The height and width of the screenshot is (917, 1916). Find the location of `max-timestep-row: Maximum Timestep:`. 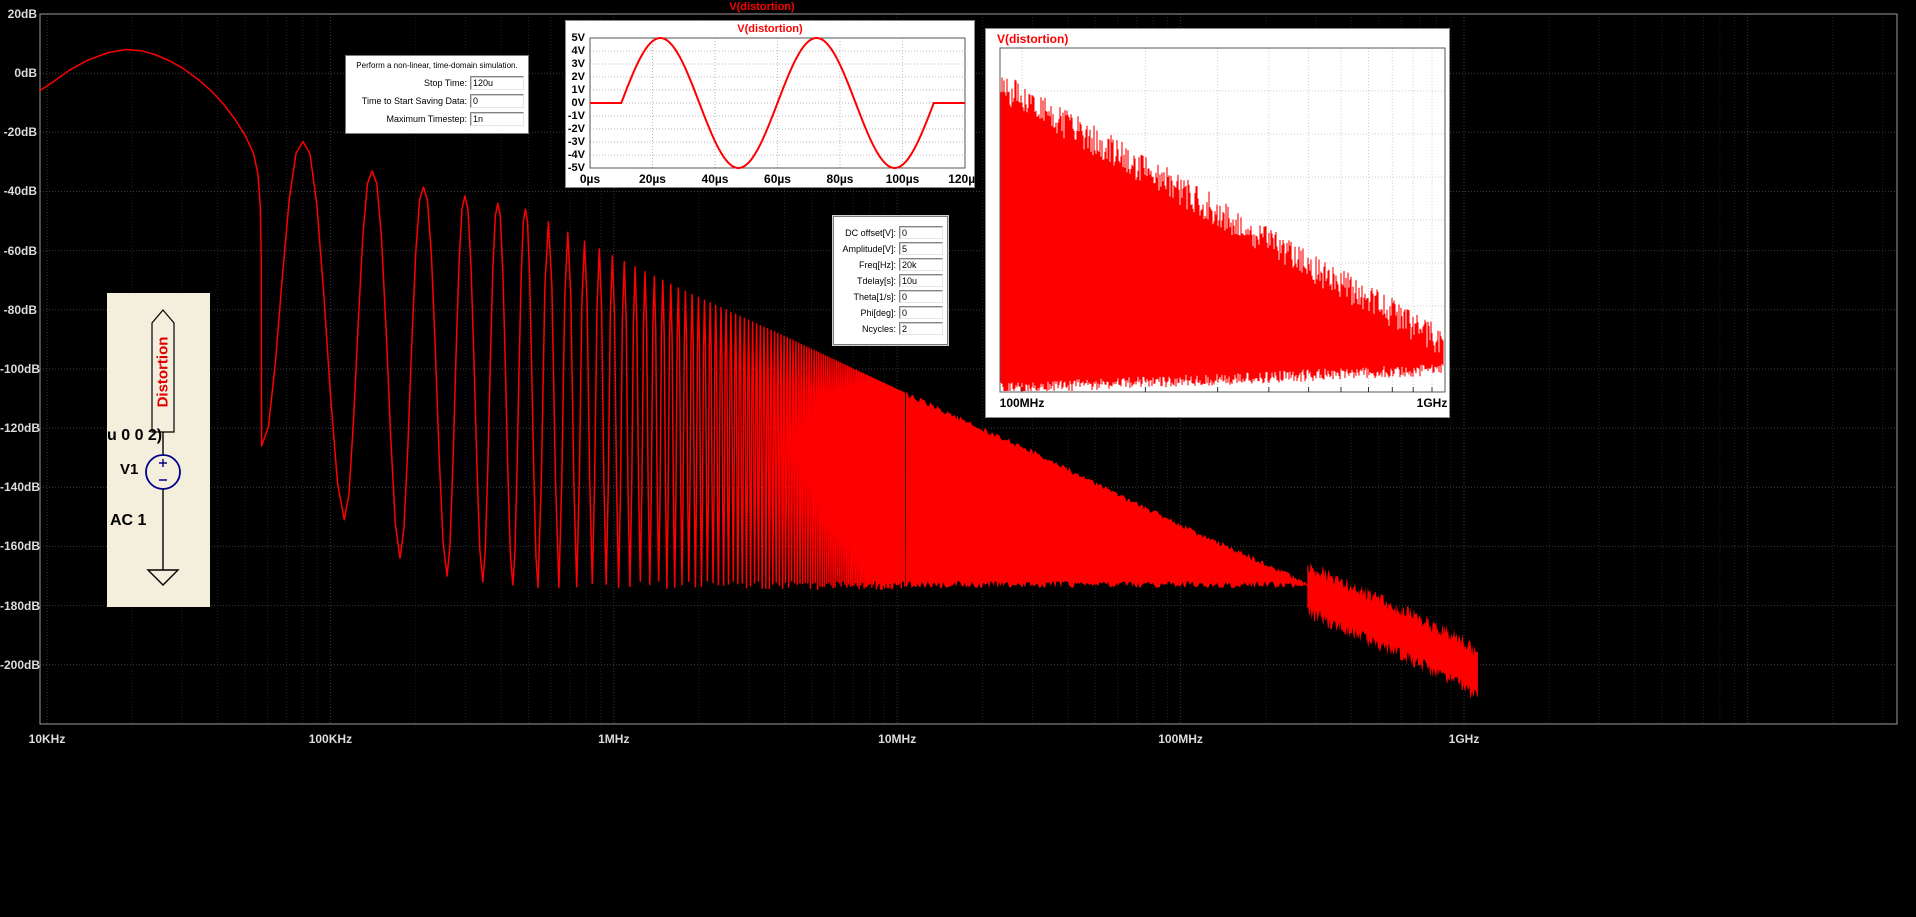

max-timestep-row: Maximum Timestep: is located at coordinates (437, 119).